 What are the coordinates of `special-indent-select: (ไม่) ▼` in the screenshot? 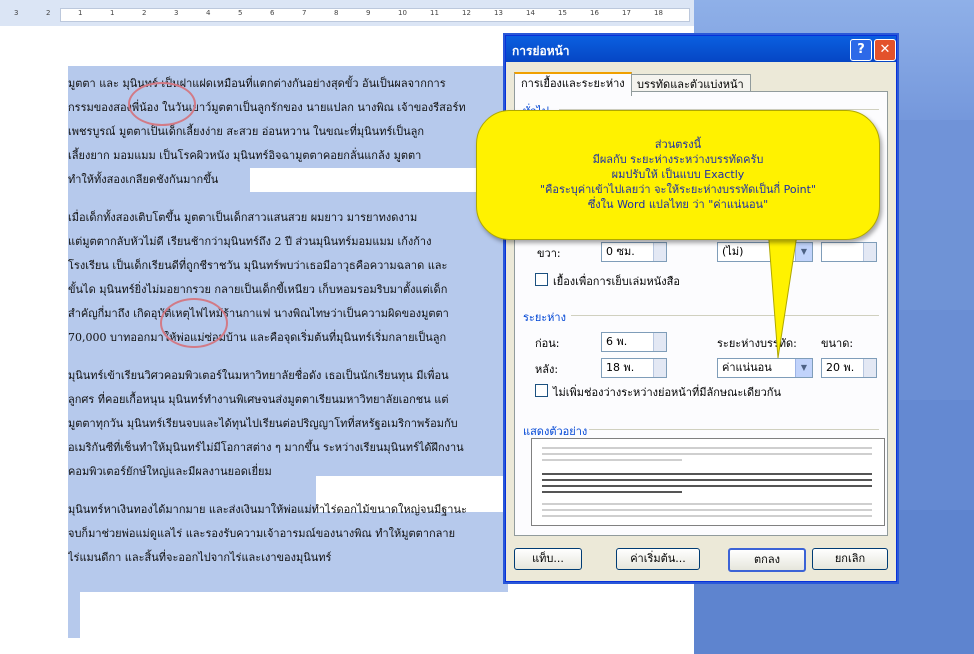 It's located at (765, 252).